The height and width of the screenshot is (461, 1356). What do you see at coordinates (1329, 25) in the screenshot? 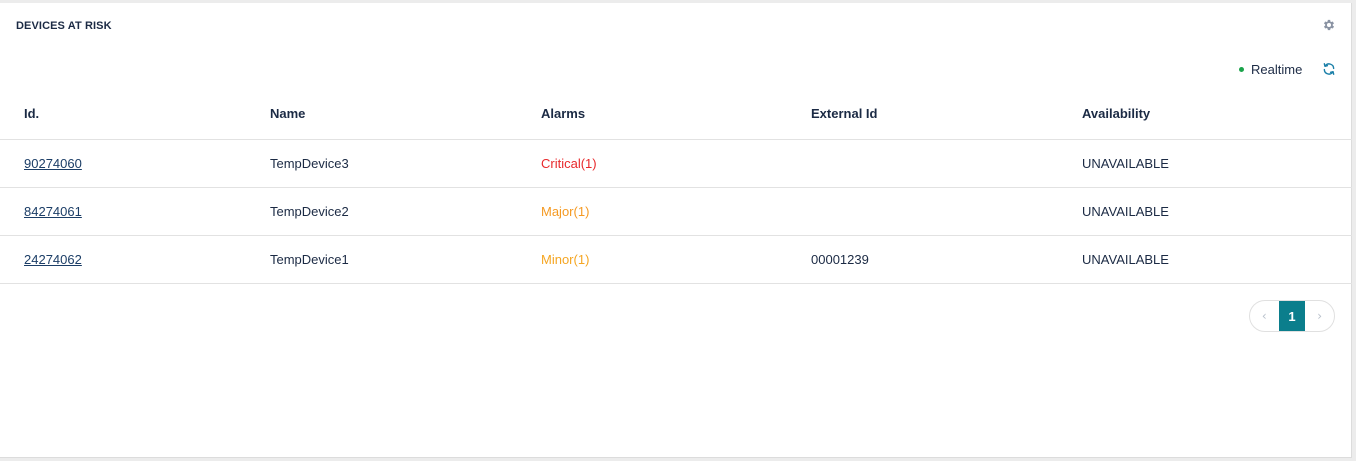
I see `gear-icon` at bounding box center [1329, 25].